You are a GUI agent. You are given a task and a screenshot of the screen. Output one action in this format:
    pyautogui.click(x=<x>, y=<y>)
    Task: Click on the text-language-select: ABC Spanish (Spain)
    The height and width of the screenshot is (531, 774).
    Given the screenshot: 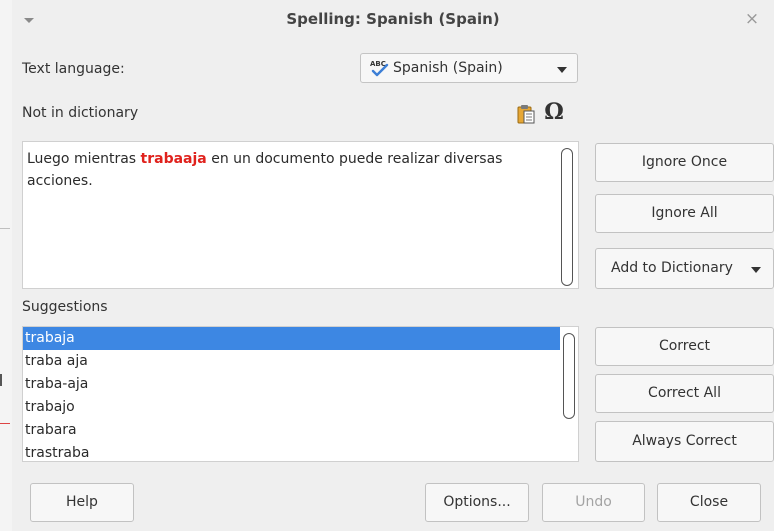 What is the action you would take?
    pyautogui.click(x=469, y=68)
    